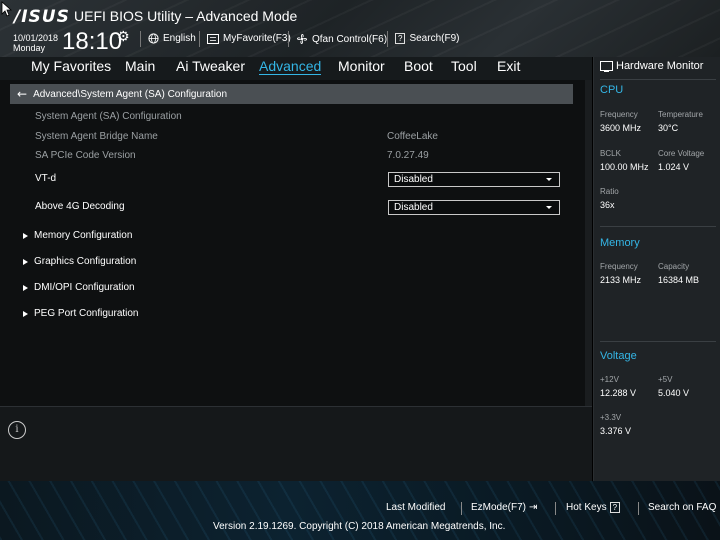 This screenshot has height=540, width=720. Describe the element at coordinates (680, 114) in the screenshot. I see `cpu-temperature-label: Temperature` at that location.